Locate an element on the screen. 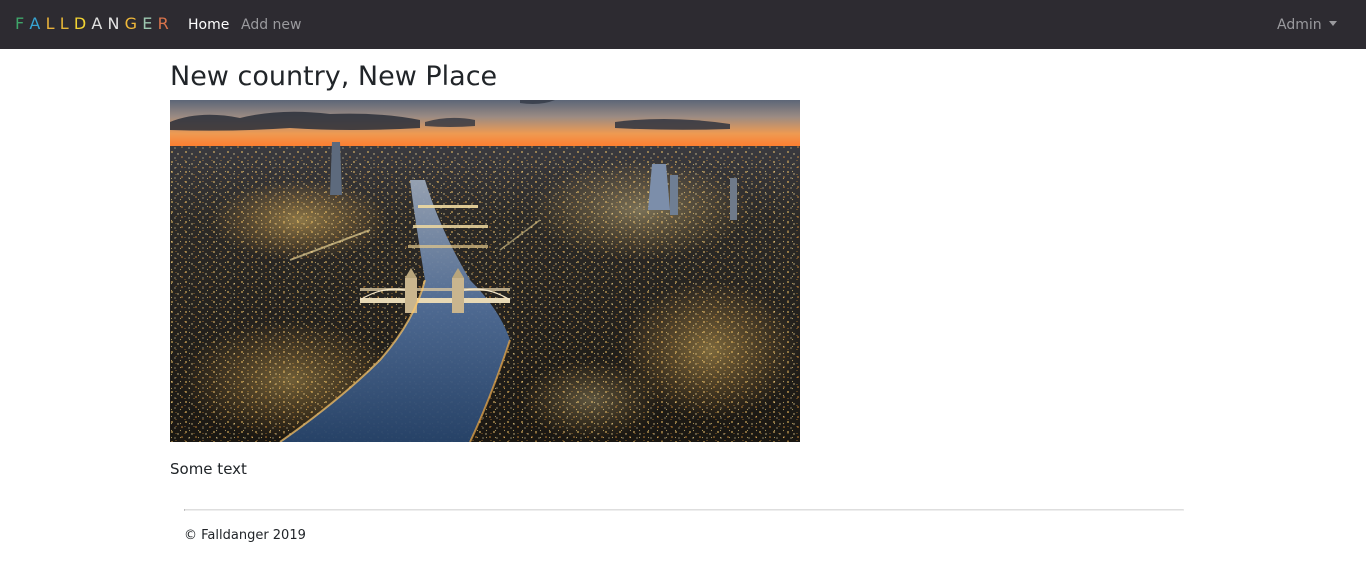 The height and width of the screenshot is (563, 1366). brand-letter: D is located at coordinates (82, 23).